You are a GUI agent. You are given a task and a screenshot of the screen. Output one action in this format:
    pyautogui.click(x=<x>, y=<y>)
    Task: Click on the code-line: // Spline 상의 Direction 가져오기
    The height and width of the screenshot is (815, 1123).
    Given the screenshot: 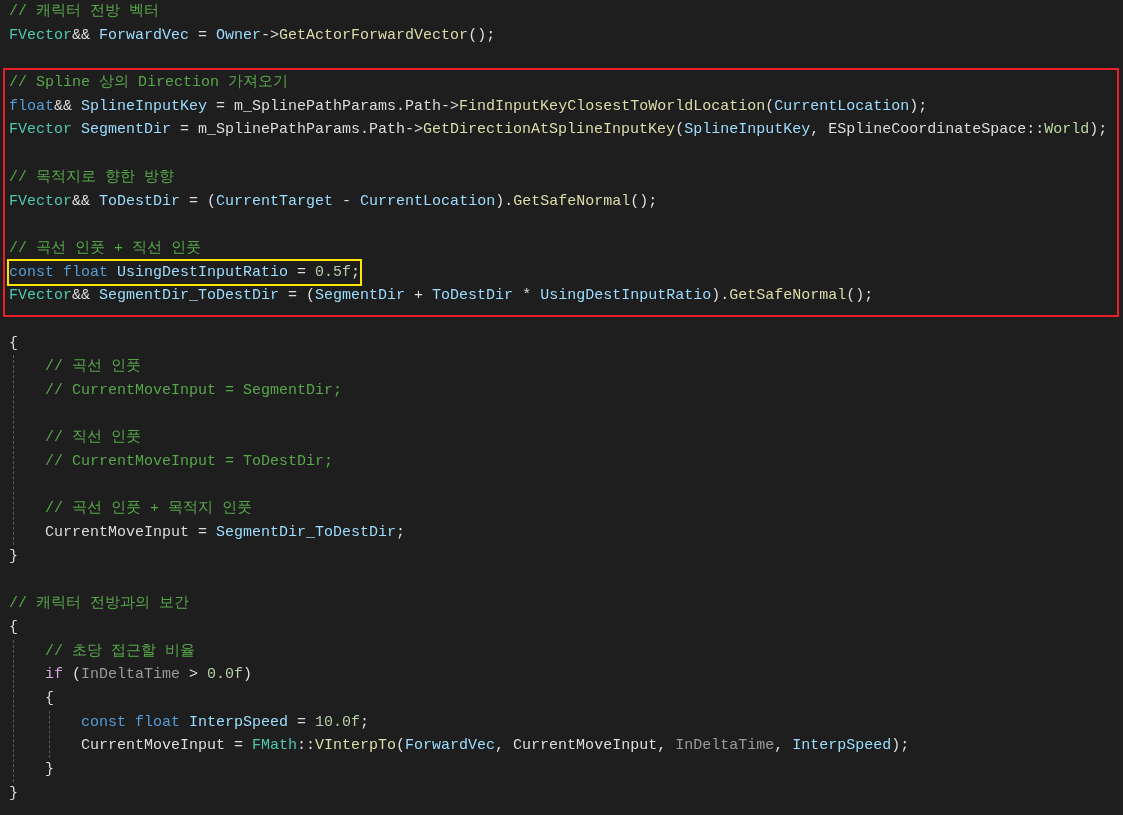 What is the action you would take?
    pyautogui.click(x=149, y=83)
    